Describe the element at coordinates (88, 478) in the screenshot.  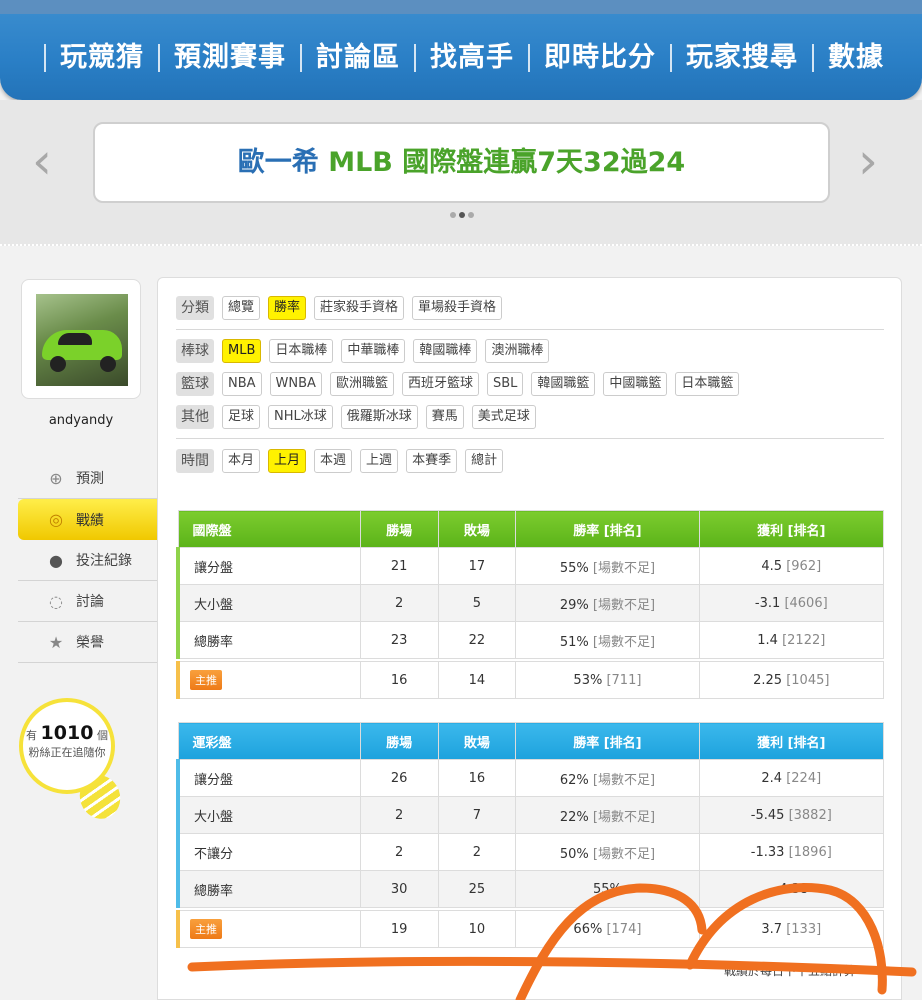
I see `side-menu-predict: ⊕ 預測` at that location.